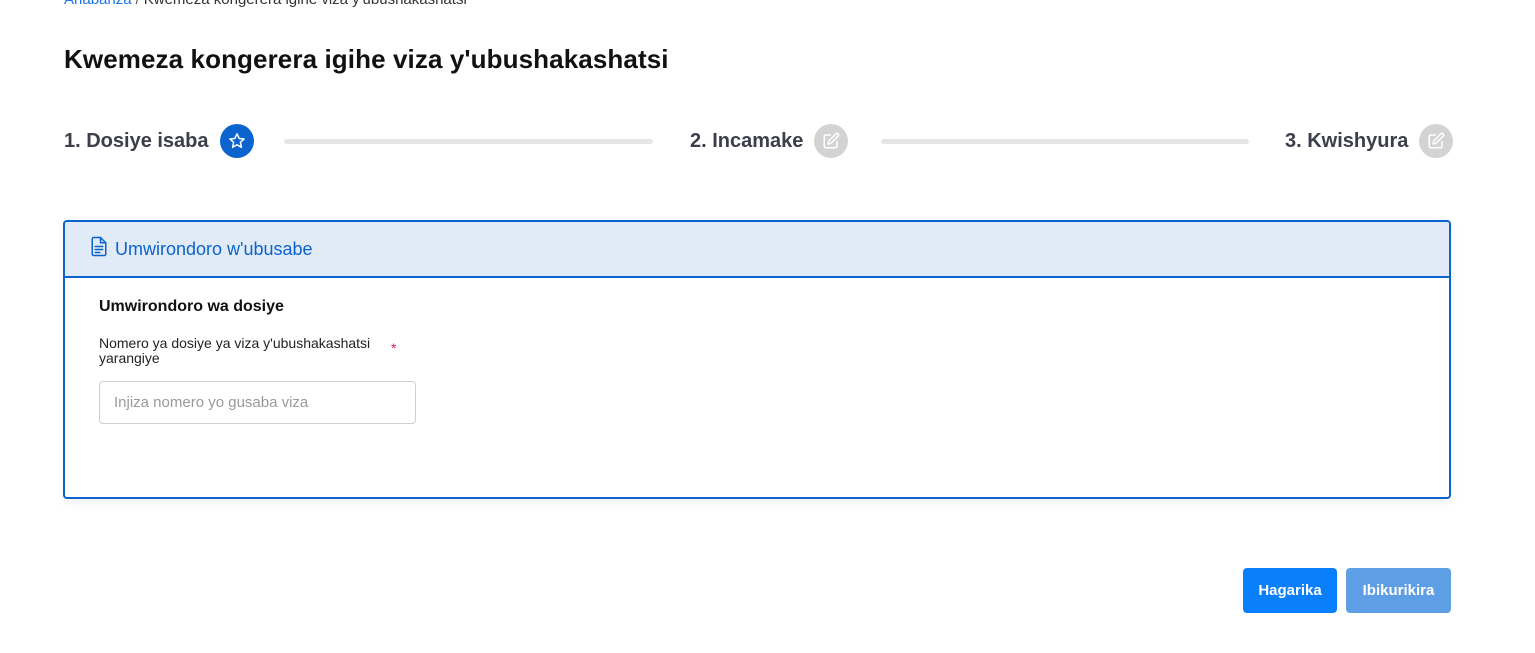 This screenshot has height=653, width=1535. I want to click on step-application-file: 1. Dosiye isaba, so click(159, 141).